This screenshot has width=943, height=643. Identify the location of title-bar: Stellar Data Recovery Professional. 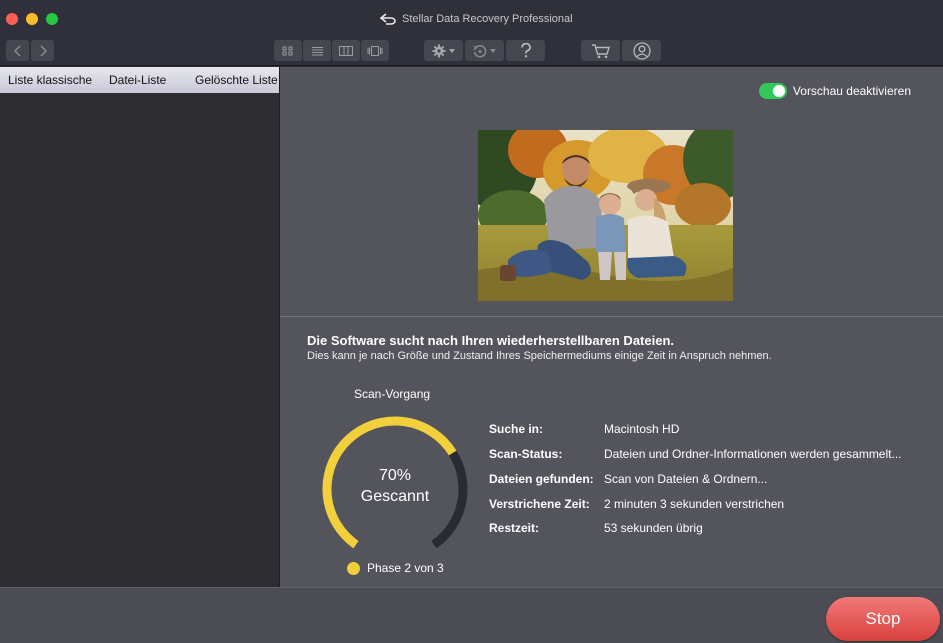
(471, 33).